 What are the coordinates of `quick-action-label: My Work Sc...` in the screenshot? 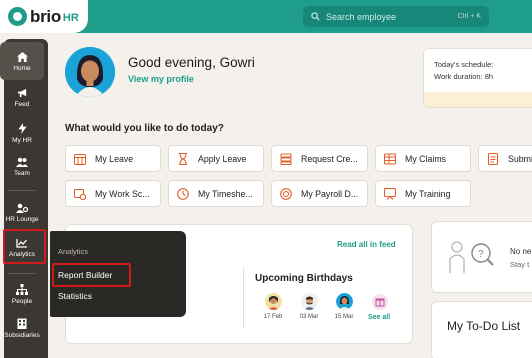 It's located at (122, 193).